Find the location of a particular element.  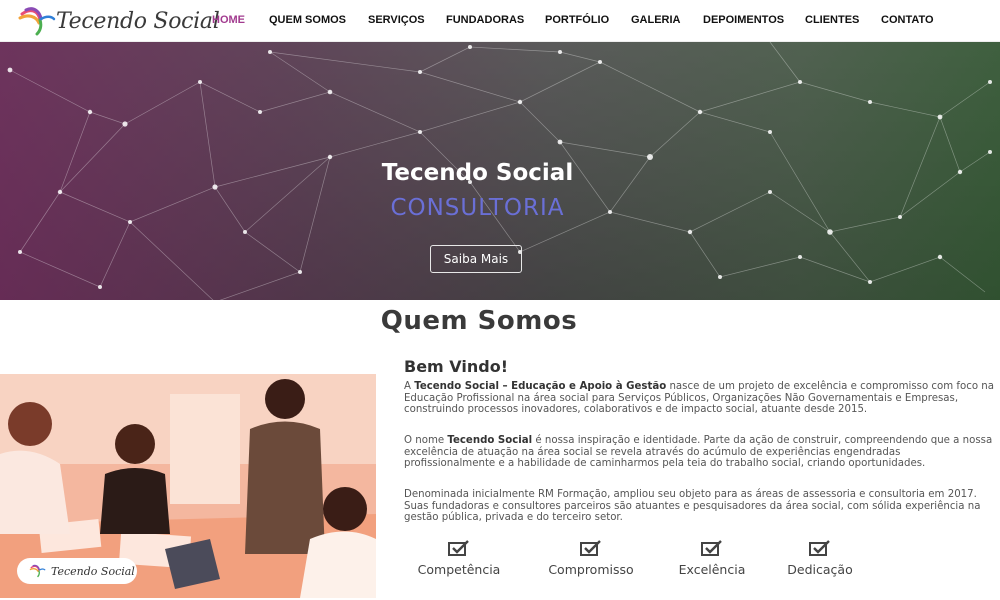

value-label: Dedicação is located at coordinates (820, 569).